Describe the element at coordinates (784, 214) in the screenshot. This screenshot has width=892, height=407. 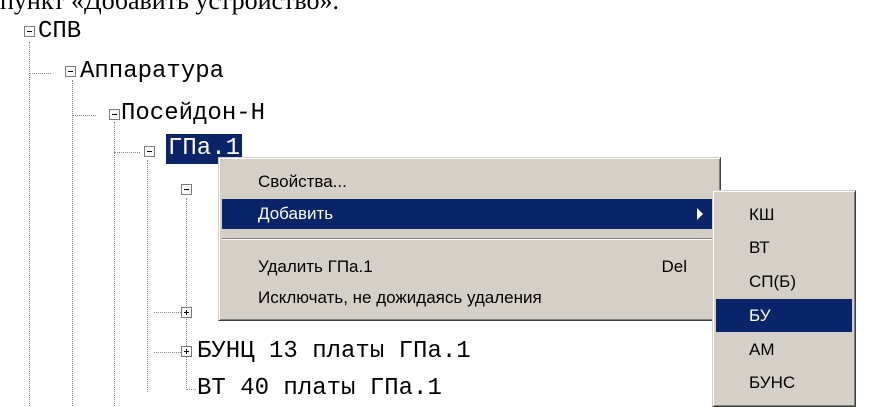
I see `submenu-item-ksh: КШ` at that location.